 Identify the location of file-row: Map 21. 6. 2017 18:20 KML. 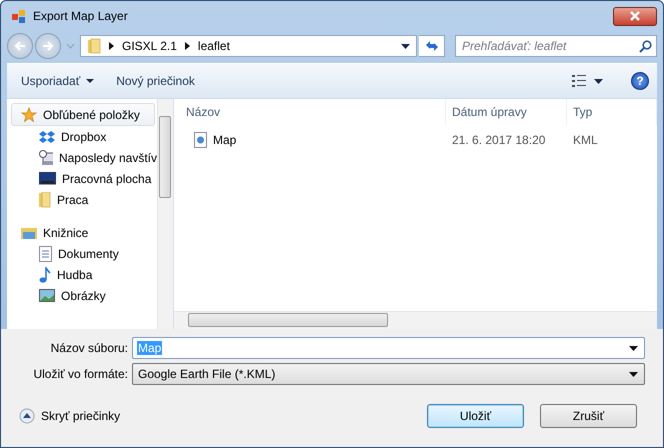
(415, 140).